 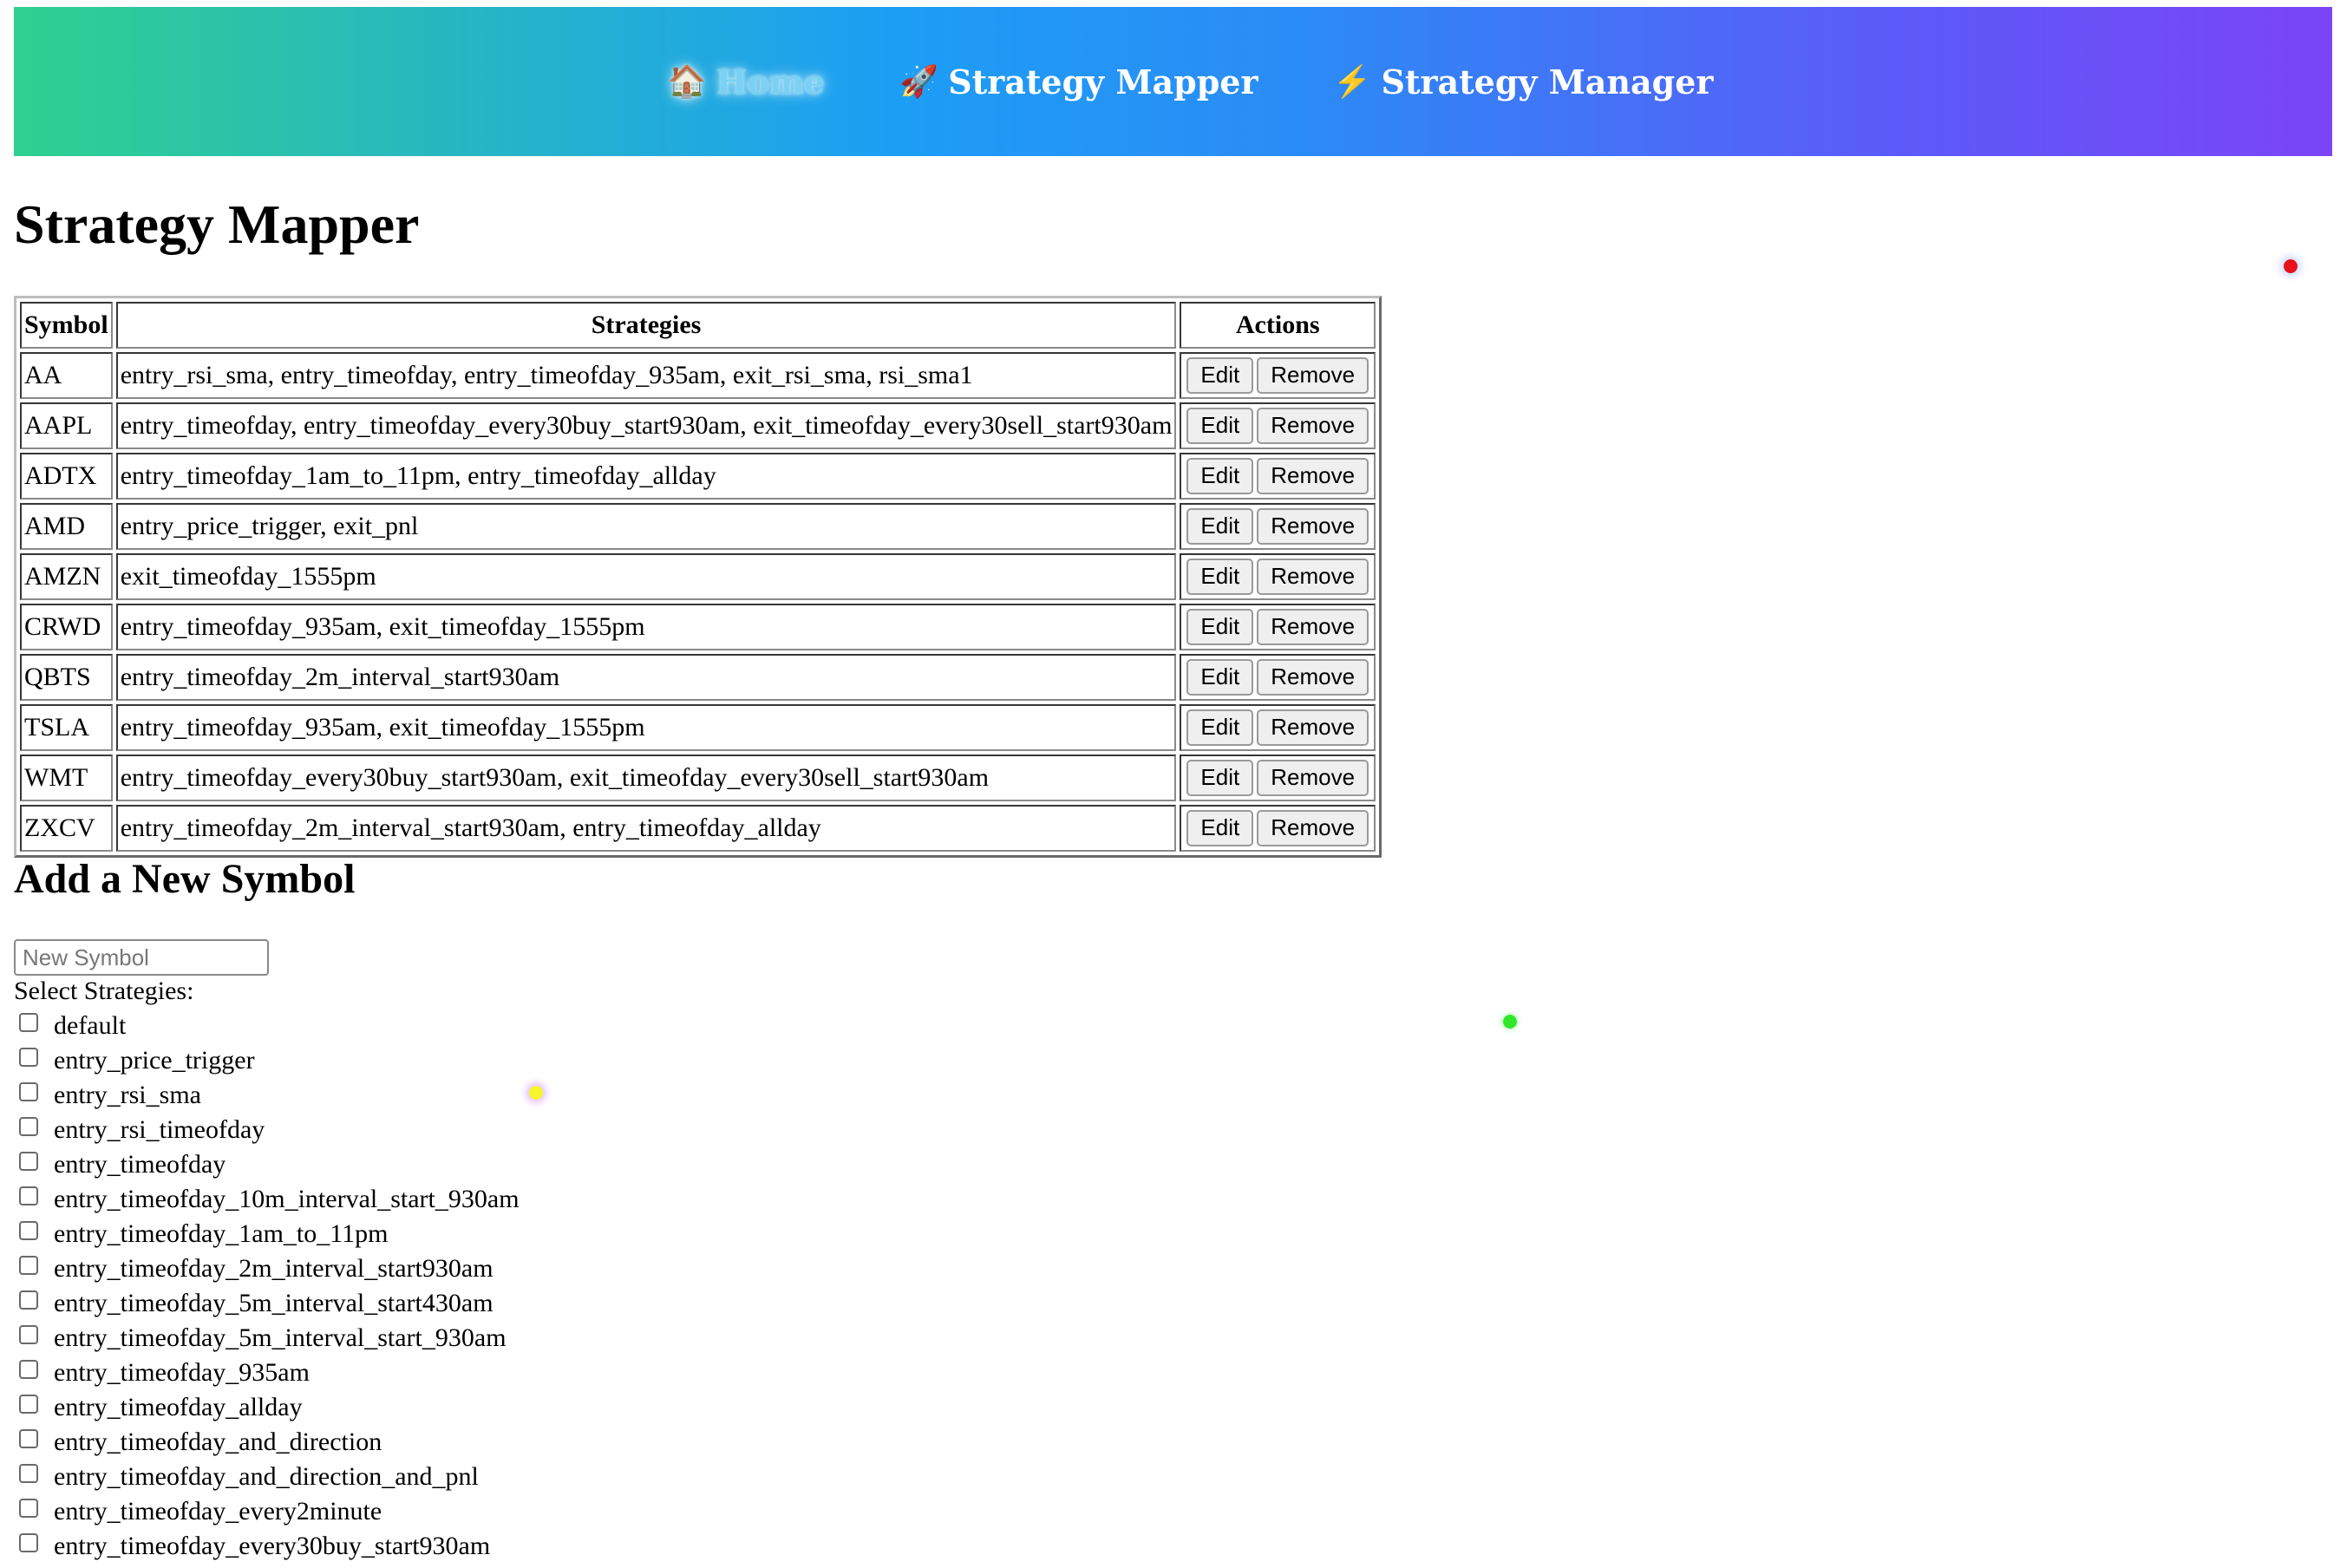 I want to click on symbol-cell: TSLA, so click(x=66, y=728).